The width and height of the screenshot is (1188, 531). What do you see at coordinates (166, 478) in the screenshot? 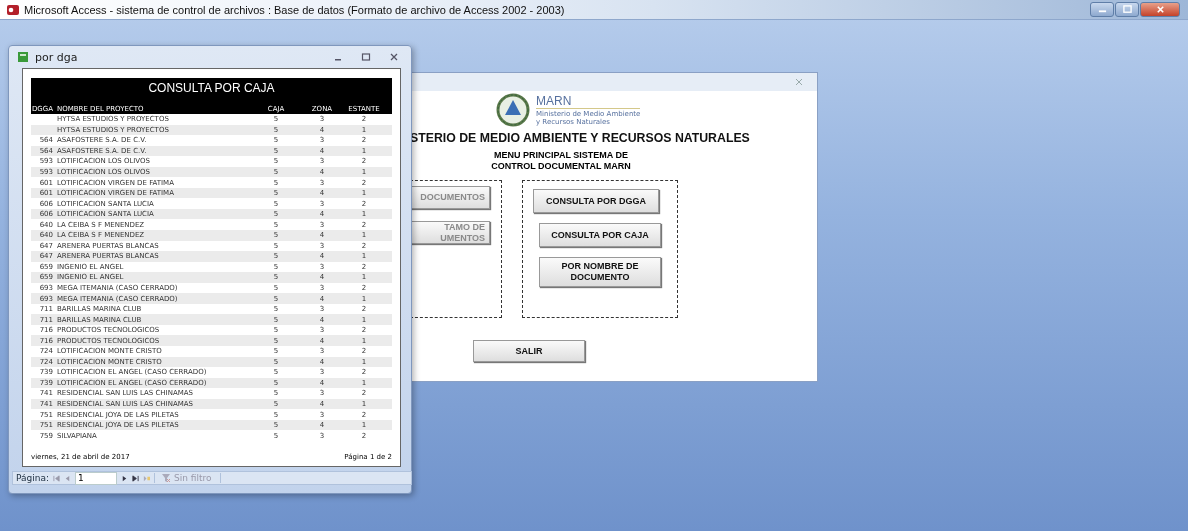
I see `filter-icon` at bounding box center [166, 478].